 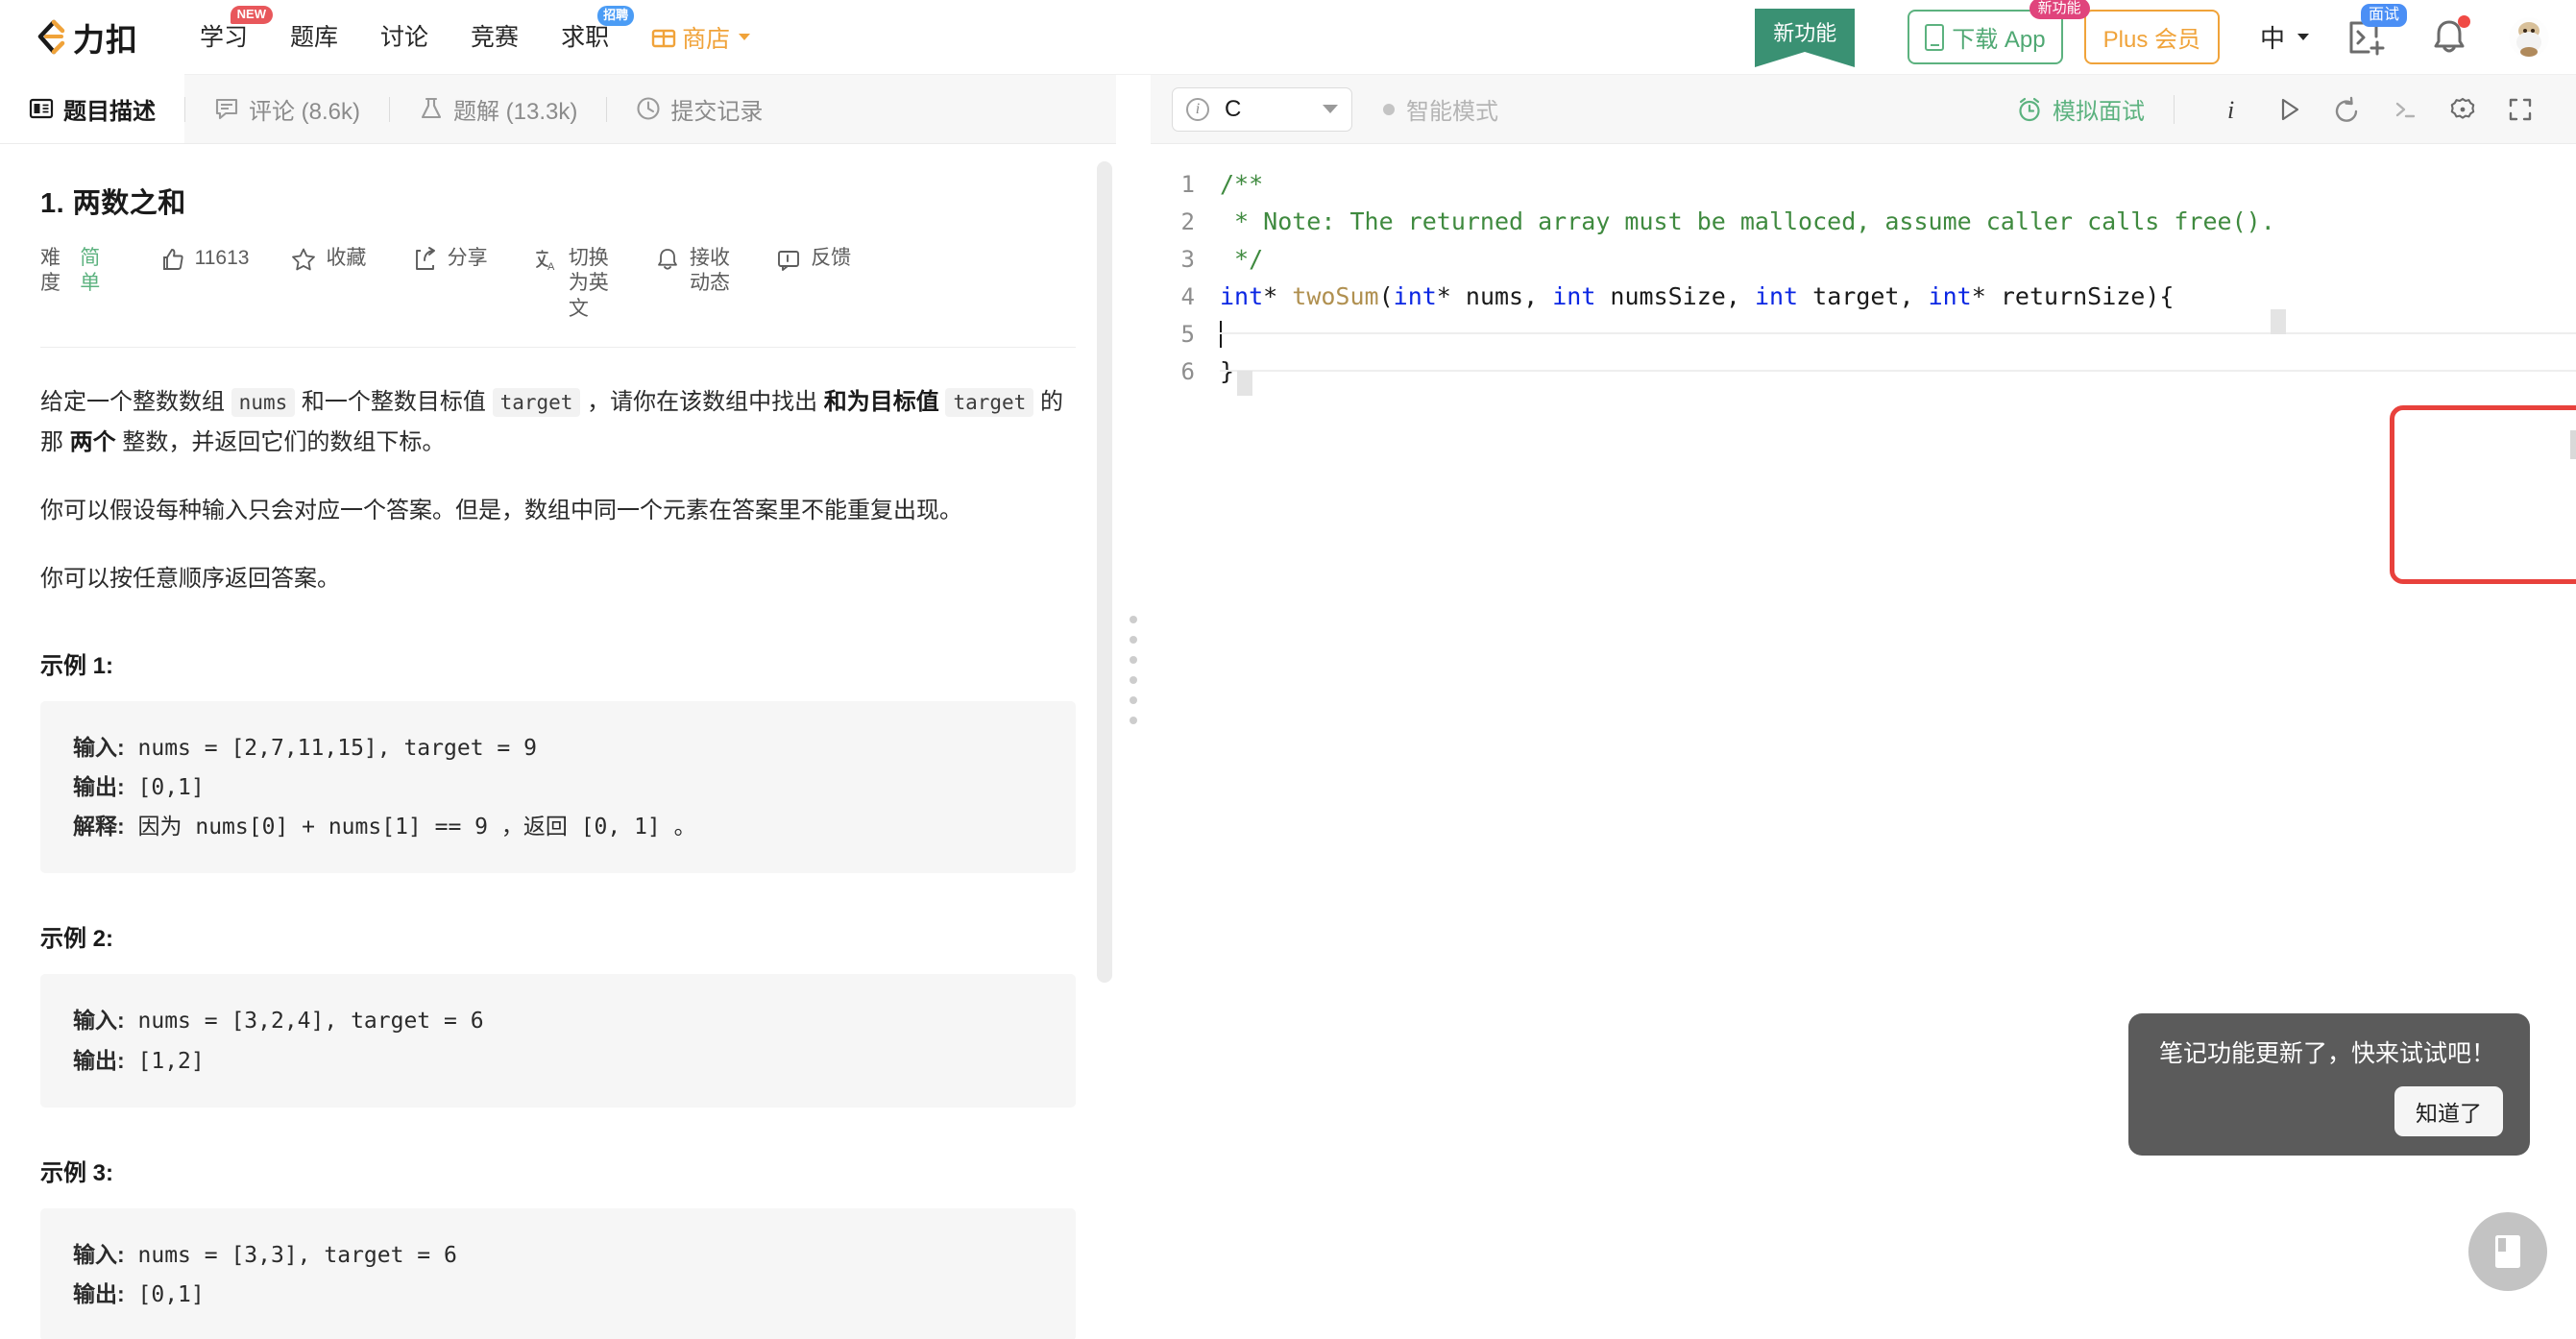 I want to click on example-line-value: nums = [3,3], target = 6, so click(x=290, y=1255).